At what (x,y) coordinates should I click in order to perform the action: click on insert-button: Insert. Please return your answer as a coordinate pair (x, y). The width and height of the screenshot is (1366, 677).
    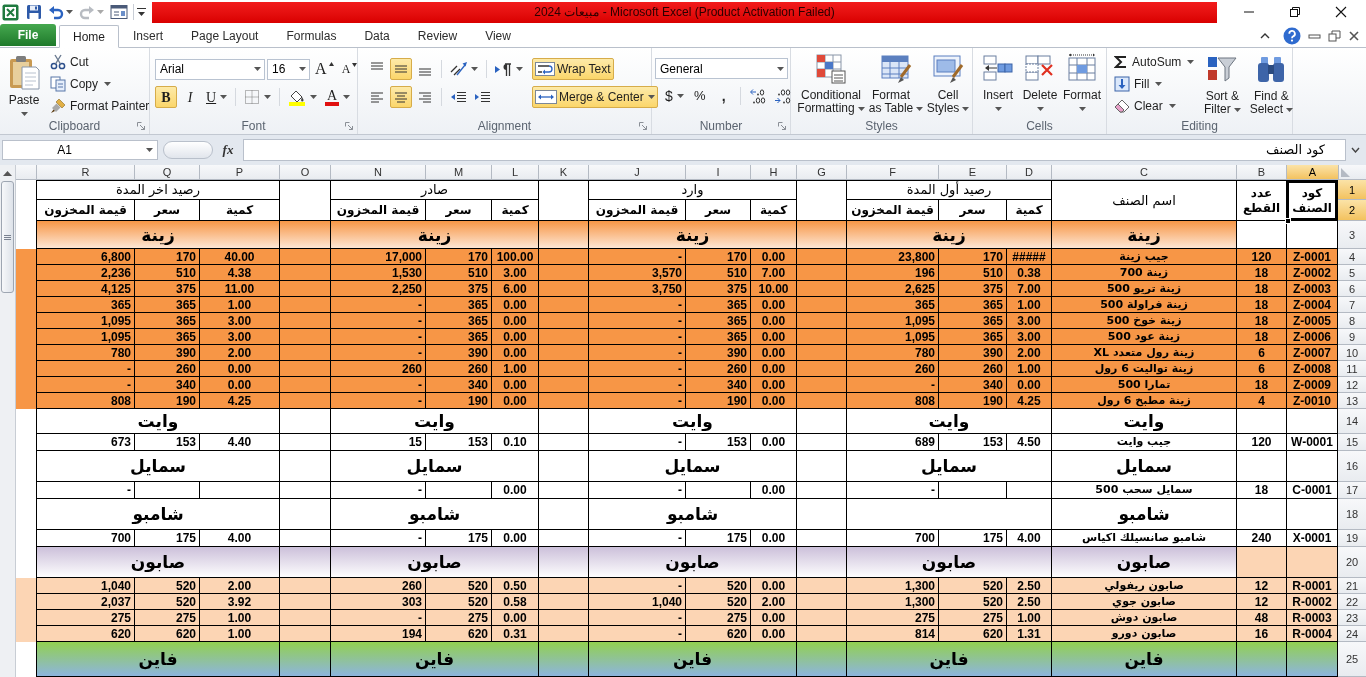
    Looking at the image, I should click on (998, 85).